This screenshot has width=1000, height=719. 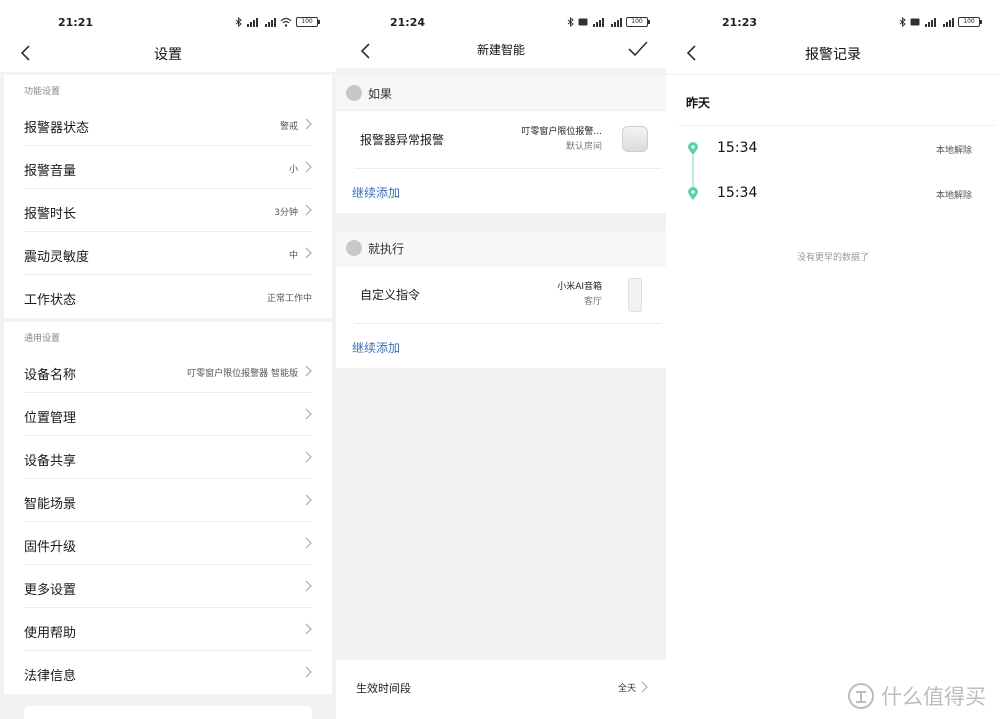 What do you see at coordinates (579, 287) in the screenshot?
I see `action-device: 小米AI音箱` at bounding box center [579, 287].